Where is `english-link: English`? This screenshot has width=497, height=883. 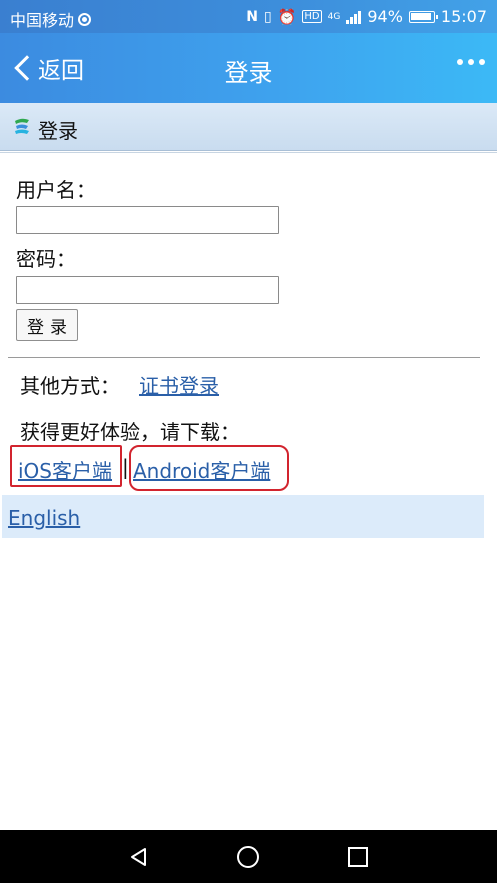 english-link: English is located at coordinates (44, 518).